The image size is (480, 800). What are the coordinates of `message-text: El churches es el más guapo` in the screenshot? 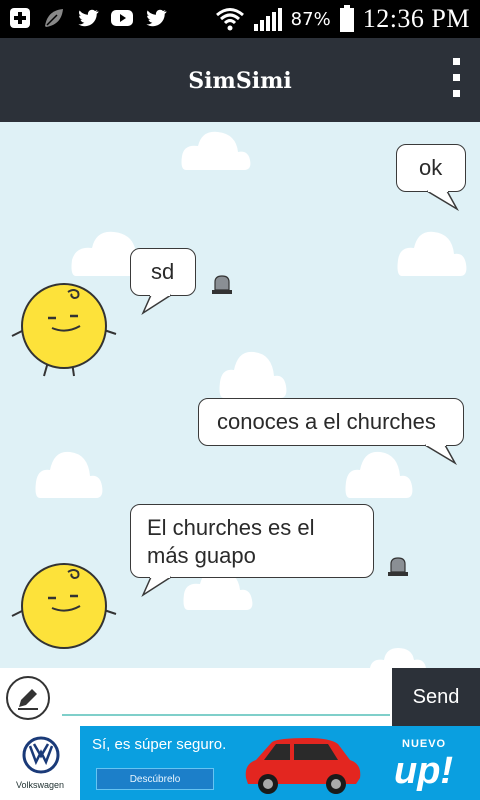 It's located at (231, 541).